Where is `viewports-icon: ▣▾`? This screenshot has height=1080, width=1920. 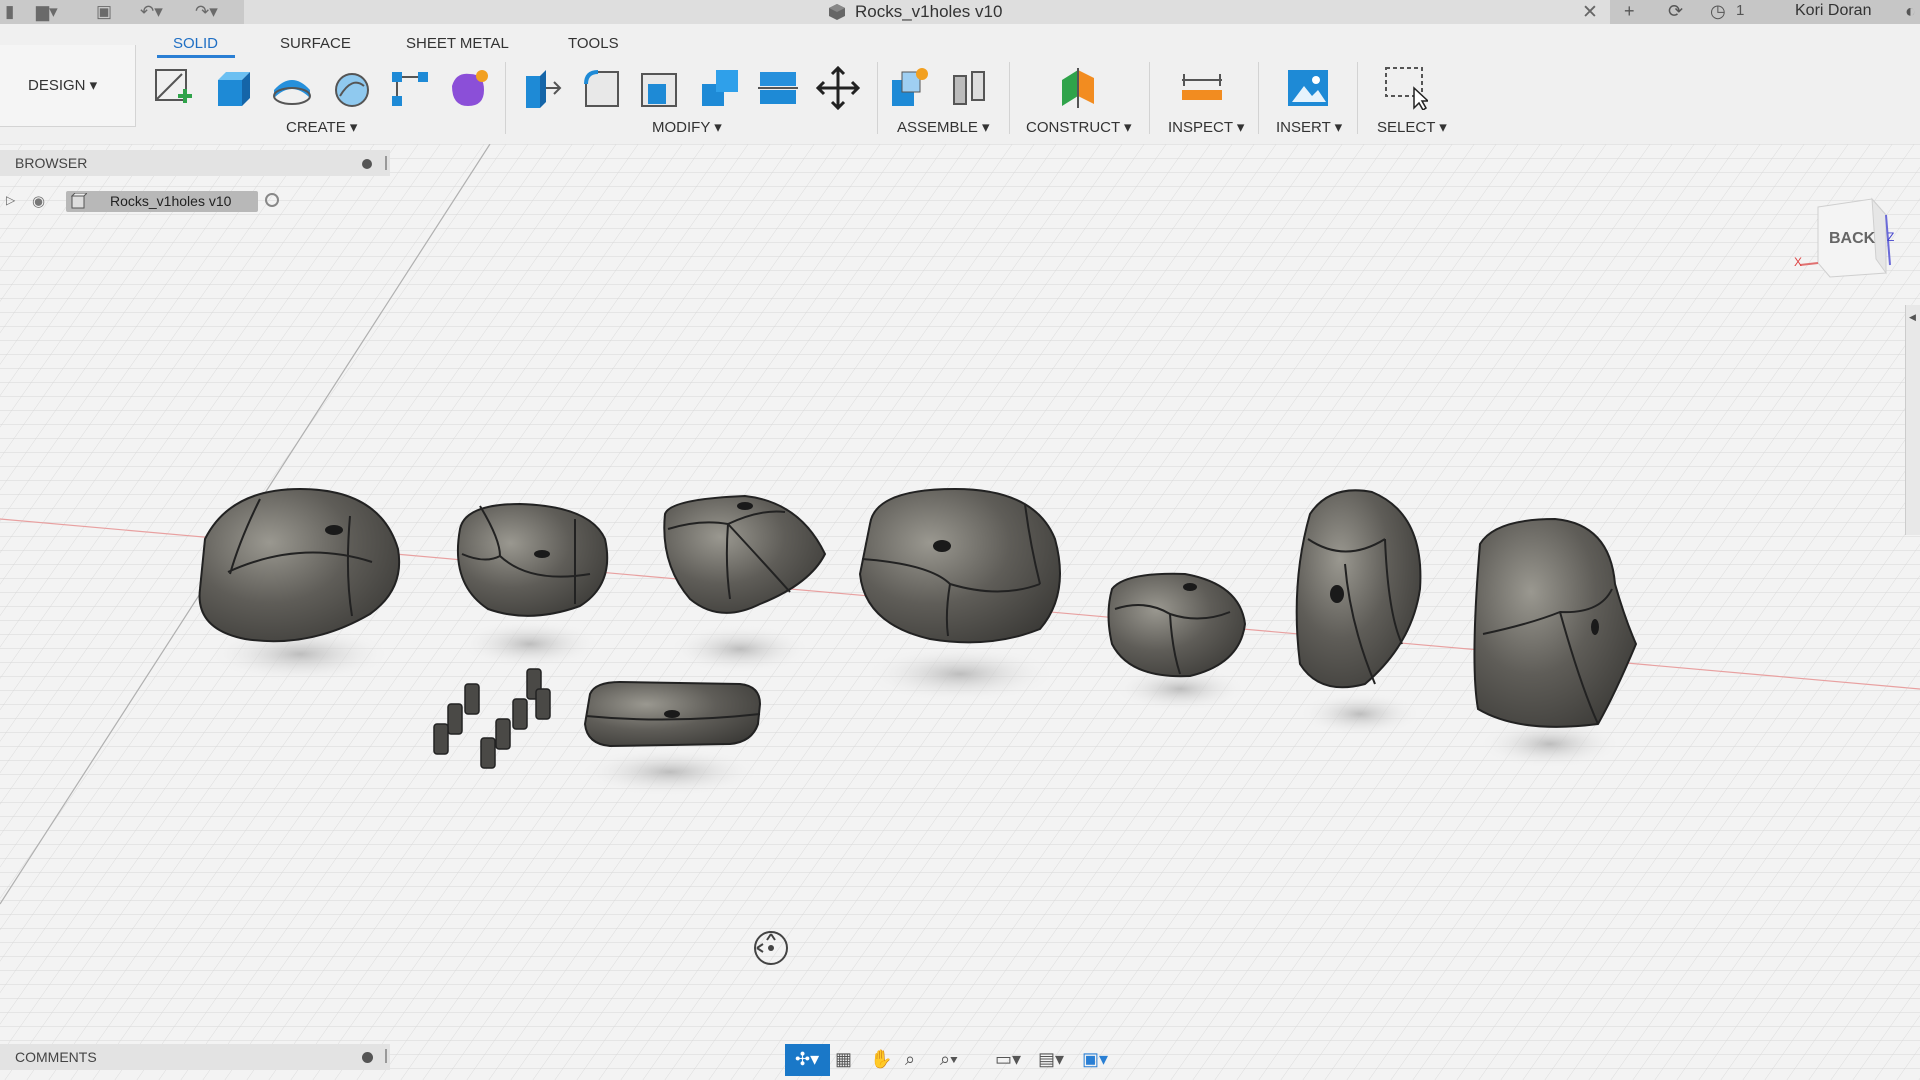 viewports-icon: ▣▾ is located at coordinates (1095, 1059).